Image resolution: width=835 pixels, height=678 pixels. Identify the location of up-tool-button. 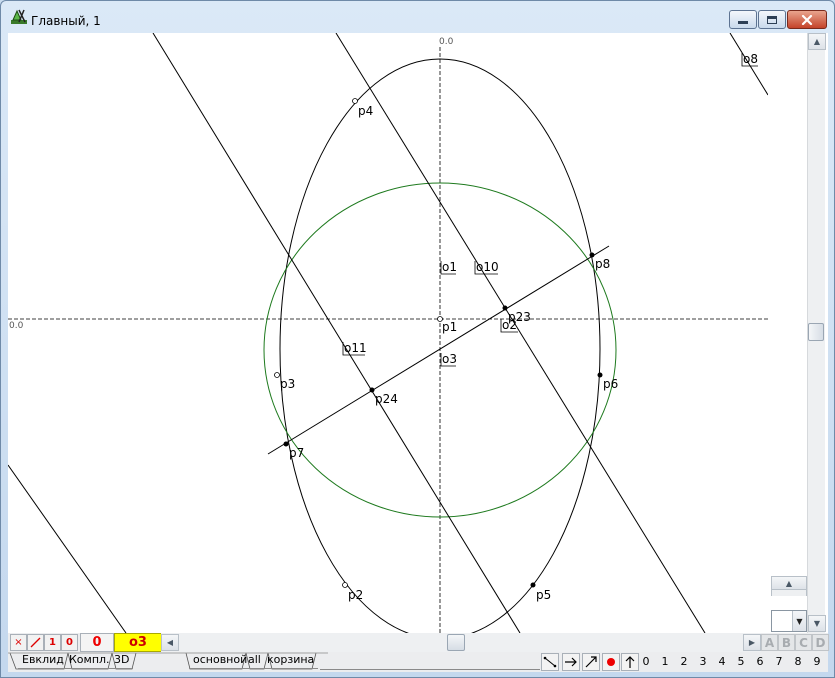
(630, 662).